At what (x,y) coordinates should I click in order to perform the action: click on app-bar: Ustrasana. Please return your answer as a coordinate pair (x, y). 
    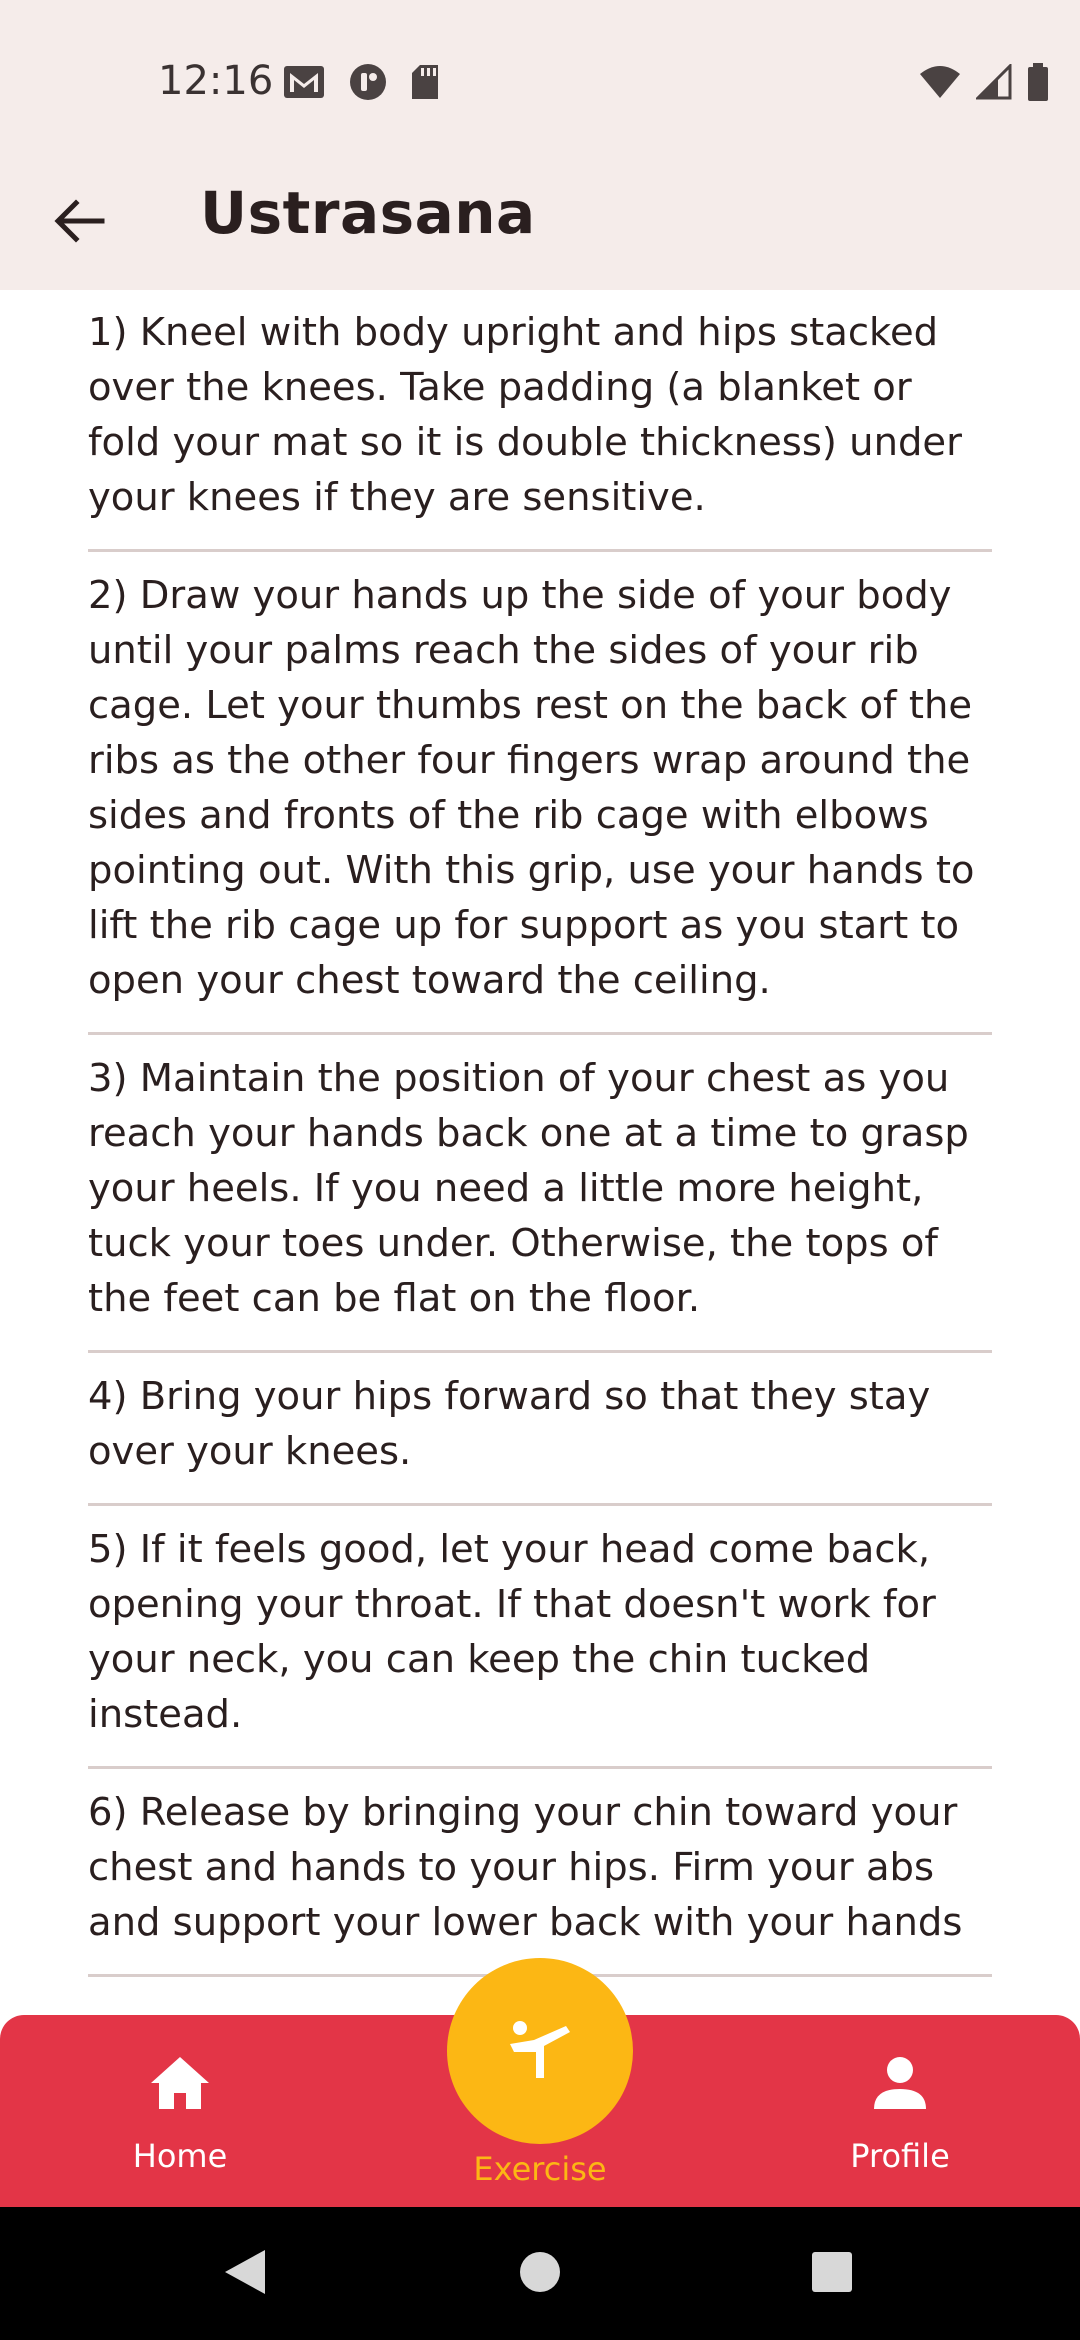
    Looking at the image, I should click on (540, 227).